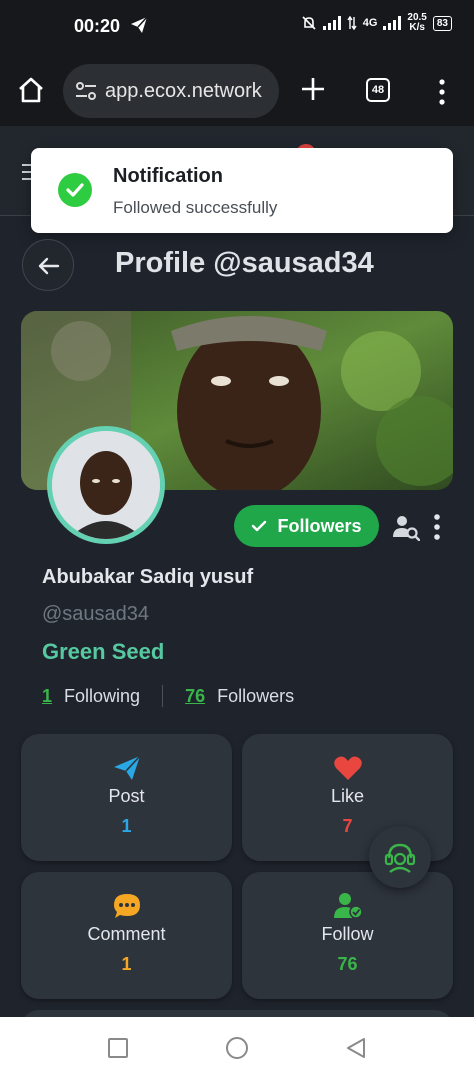  What do you see at coordinates (195, 207) in the screenshot?
I see `notification-message: Followed successfully` at bounding box center [195, 207].